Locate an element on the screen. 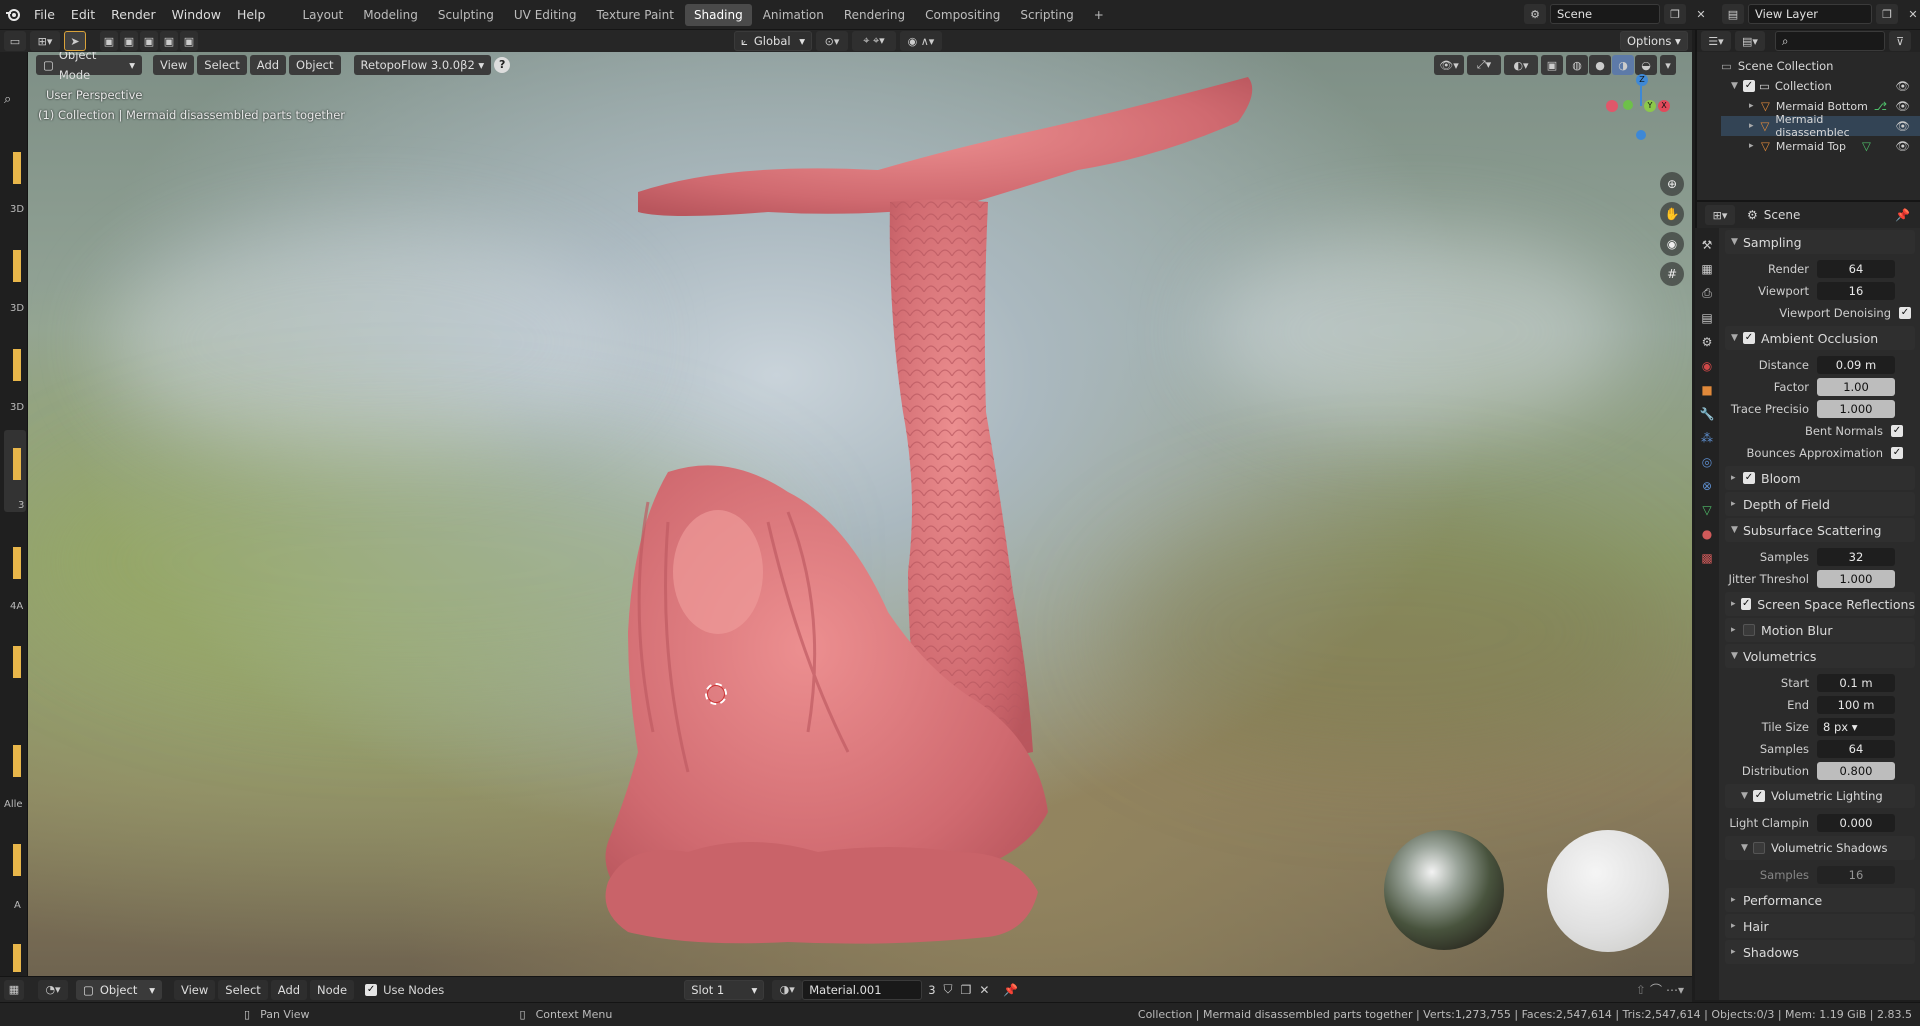  material-browse-icon: ◑▾ is located at coordinates (787, 989).